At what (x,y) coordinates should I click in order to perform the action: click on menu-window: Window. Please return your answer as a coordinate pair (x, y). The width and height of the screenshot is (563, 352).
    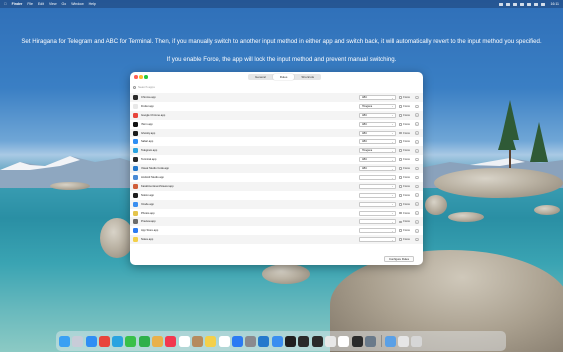
    Looking at the image, I should click on (77, 4).